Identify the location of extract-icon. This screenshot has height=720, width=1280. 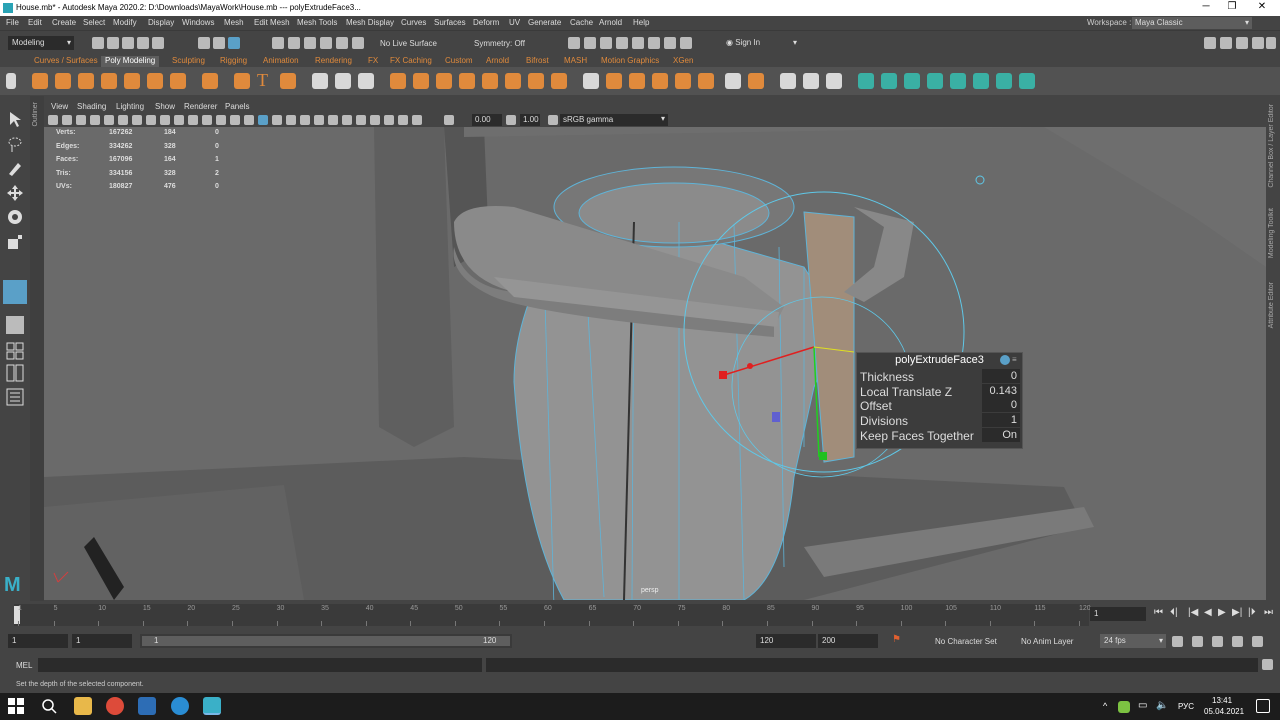
(591, 81).